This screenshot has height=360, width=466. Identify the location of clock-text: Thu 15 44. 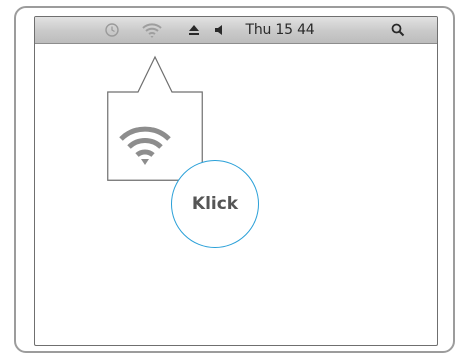
(280, 30).